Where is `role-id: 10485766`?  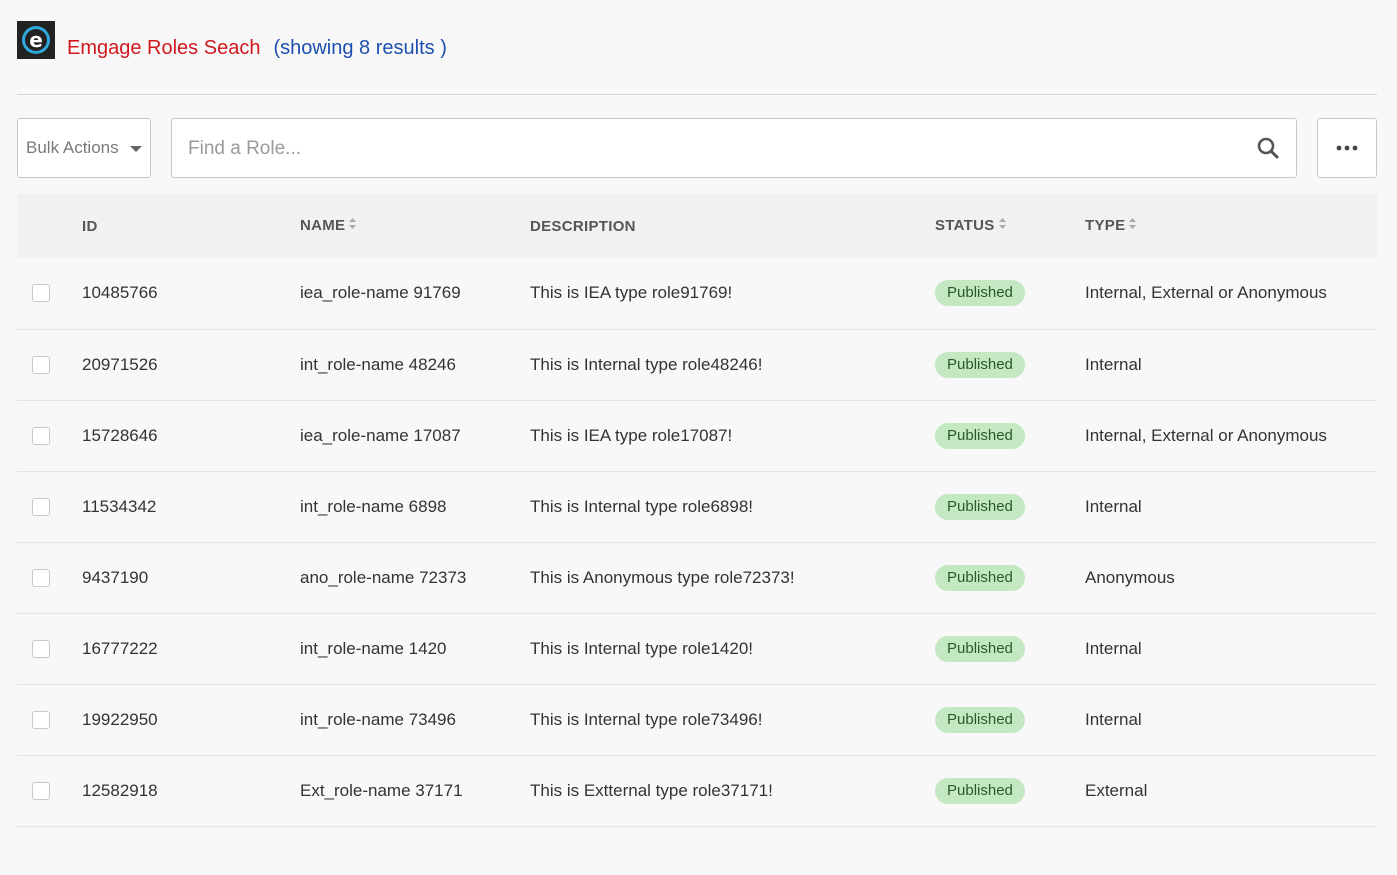 role-id: 10485766 is located at coordinates (120, 293).